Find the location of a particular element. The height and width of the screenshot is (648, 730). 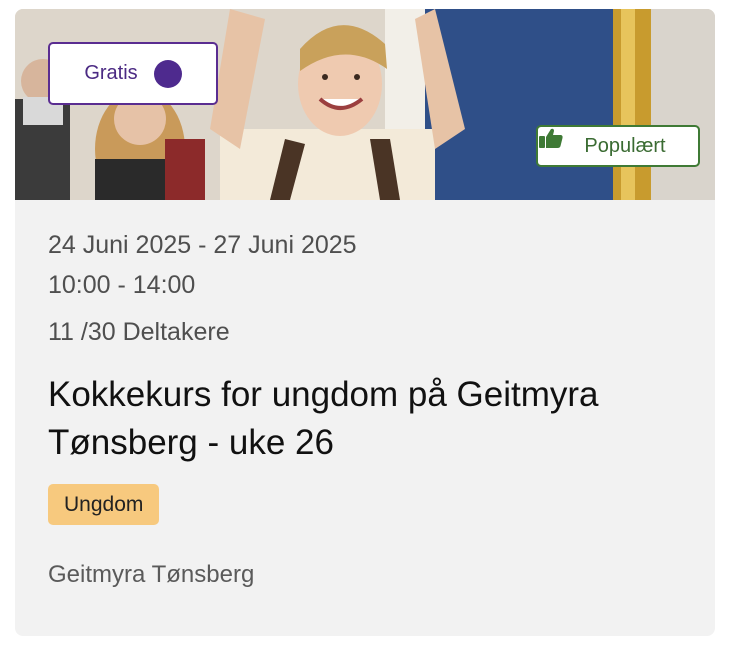

category-tag: Ungdom is located at coordinates (104, 504).